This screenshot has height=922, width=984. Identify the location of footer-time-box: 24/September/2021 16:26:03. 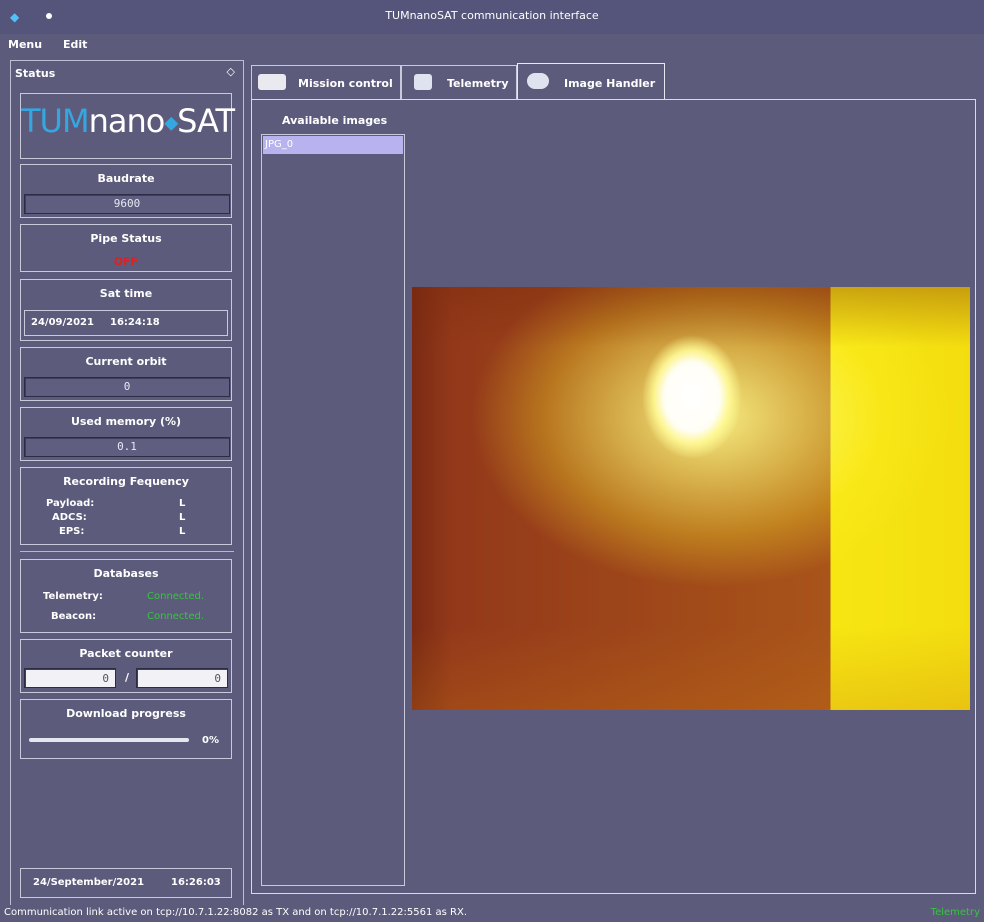
(126, 883).